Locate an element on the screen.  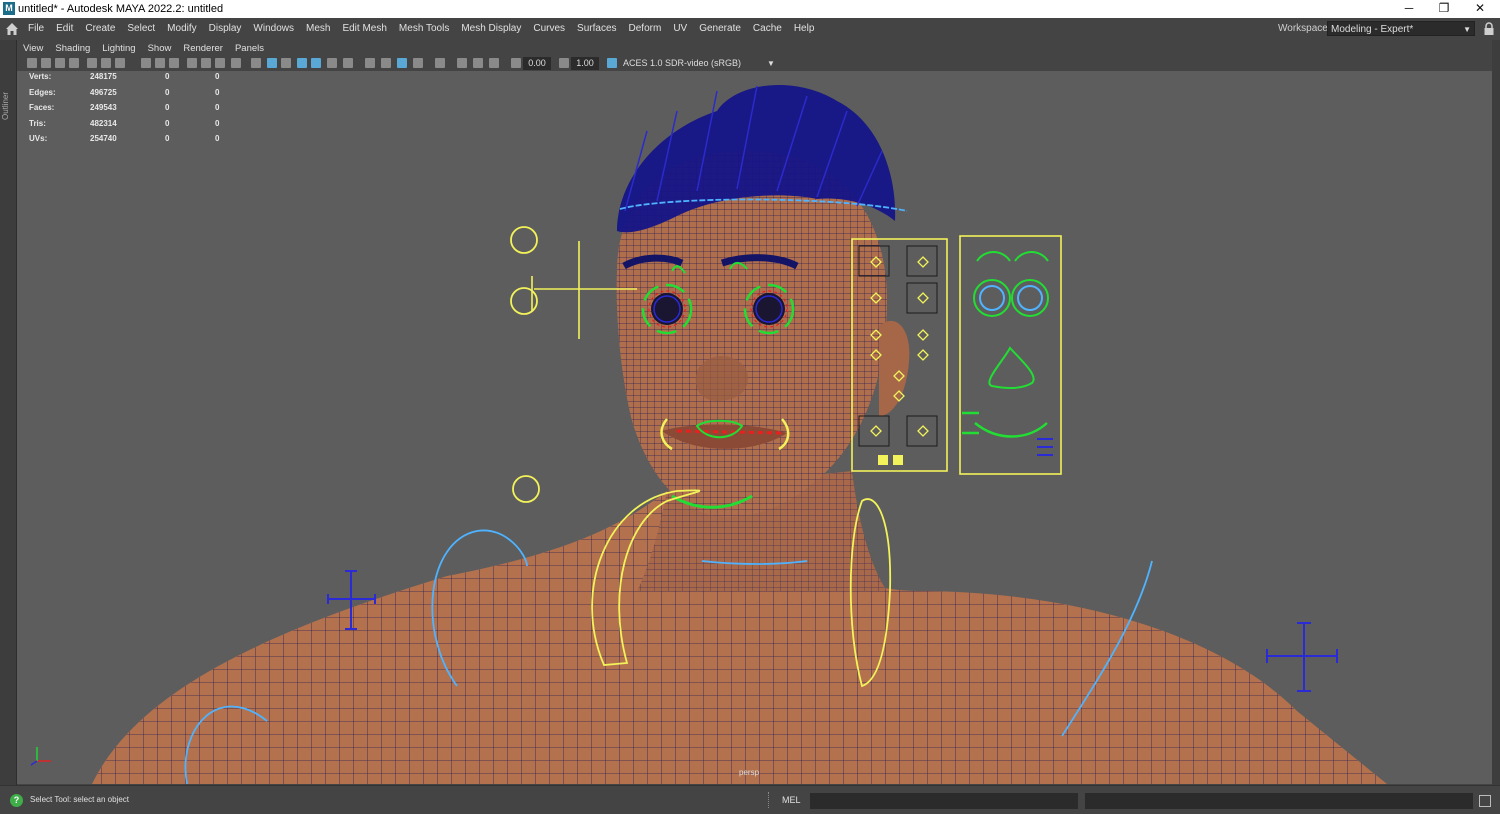
menu-deform: Deform is located at coordinates (645, 29).